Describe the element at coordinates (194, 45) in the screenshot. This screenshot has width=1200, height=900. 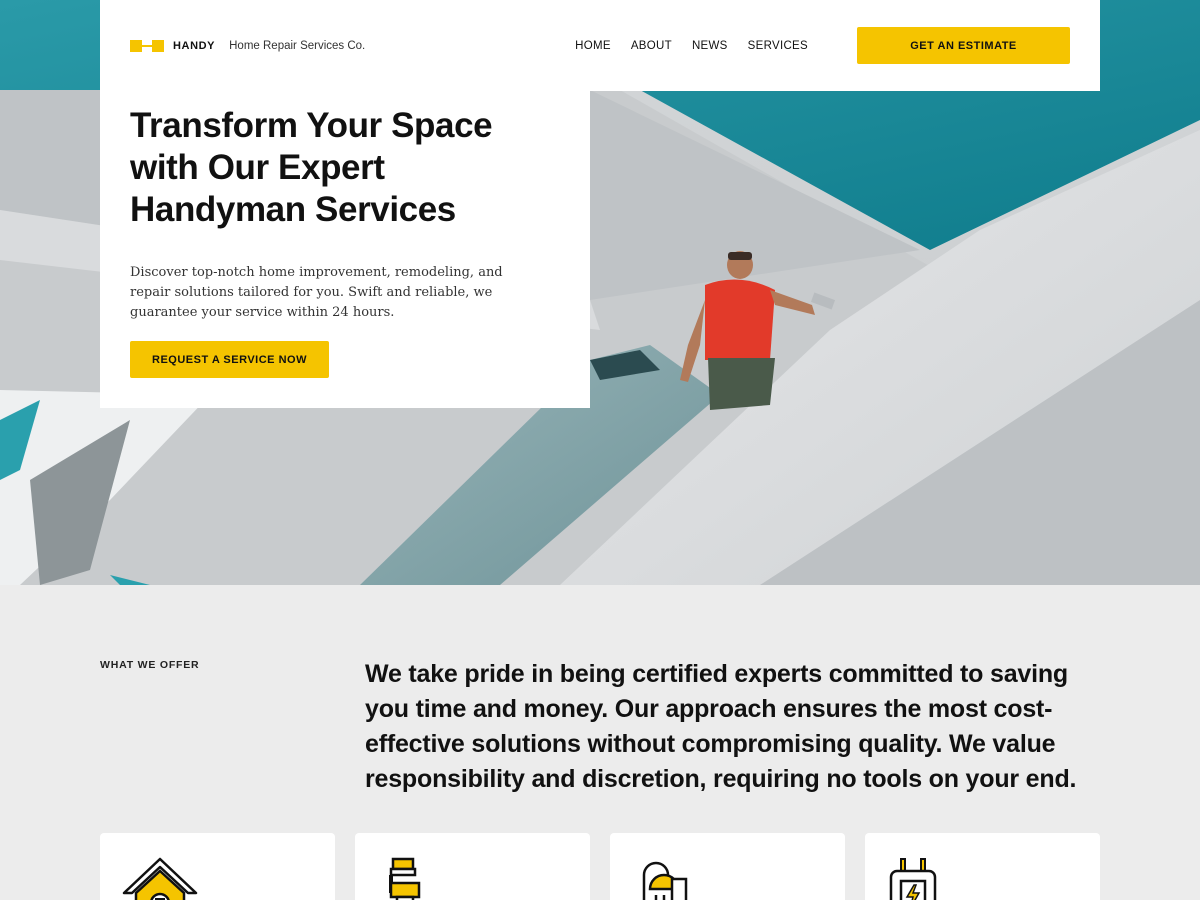
I see `brand-name: HANDY` at that location.